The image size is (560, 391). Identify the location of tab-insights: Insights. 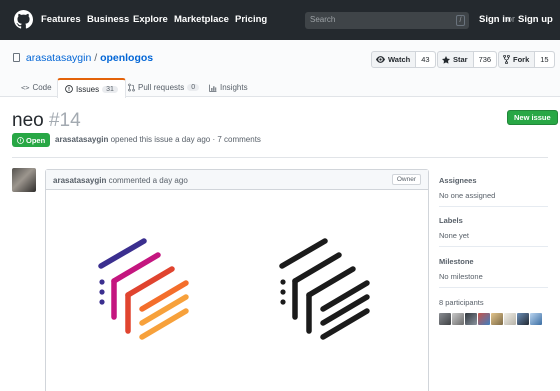
(228, 87).